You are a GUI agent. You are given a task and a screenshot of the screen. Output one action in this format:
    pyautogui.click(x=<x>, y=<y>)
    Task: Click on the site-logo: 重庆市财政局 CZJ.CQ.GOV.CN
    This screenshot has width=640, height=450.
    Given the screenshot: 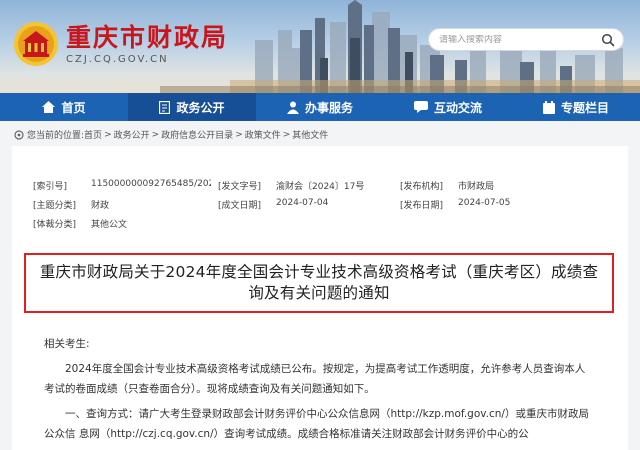 What is the action you would take?
    pyautogui.click(x=120, y=44)
    